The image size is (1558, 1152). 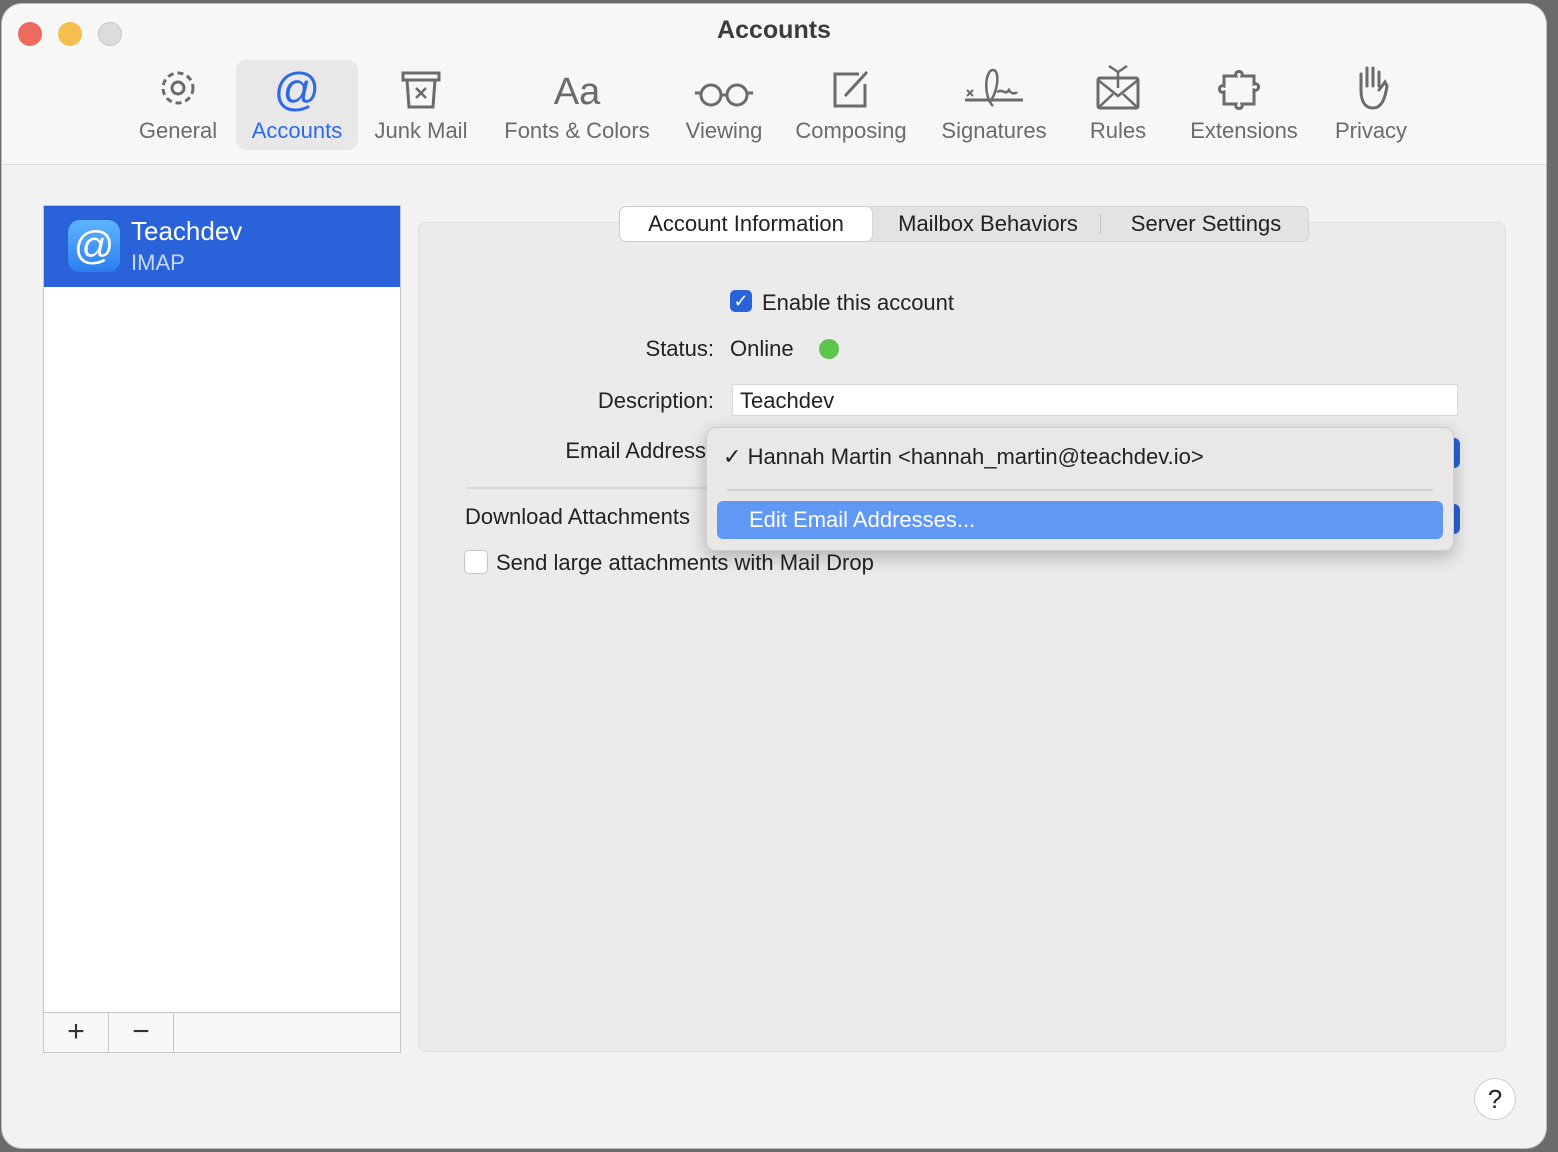 I want to click on junk-bin-icon, so click(x=421, y=90).